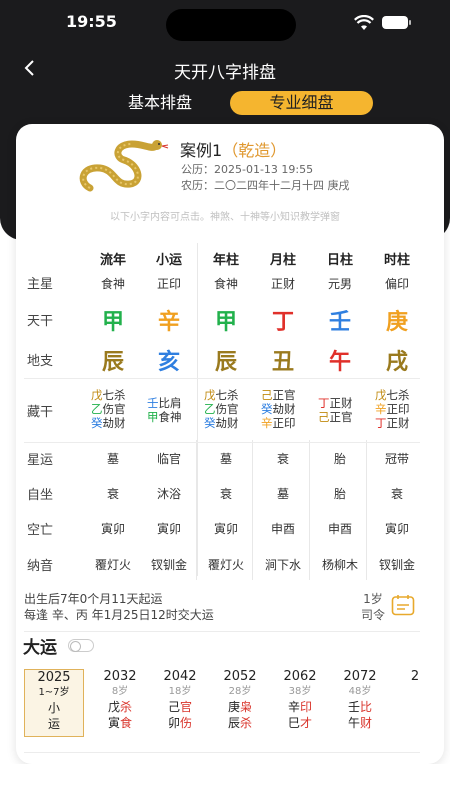 The height and width of the screenshot is (800, 450). What do you see at coordinates (119, 423) in the screenshot?
I see `canggan-line: 癸劫财` at bounding box center [119, 423].